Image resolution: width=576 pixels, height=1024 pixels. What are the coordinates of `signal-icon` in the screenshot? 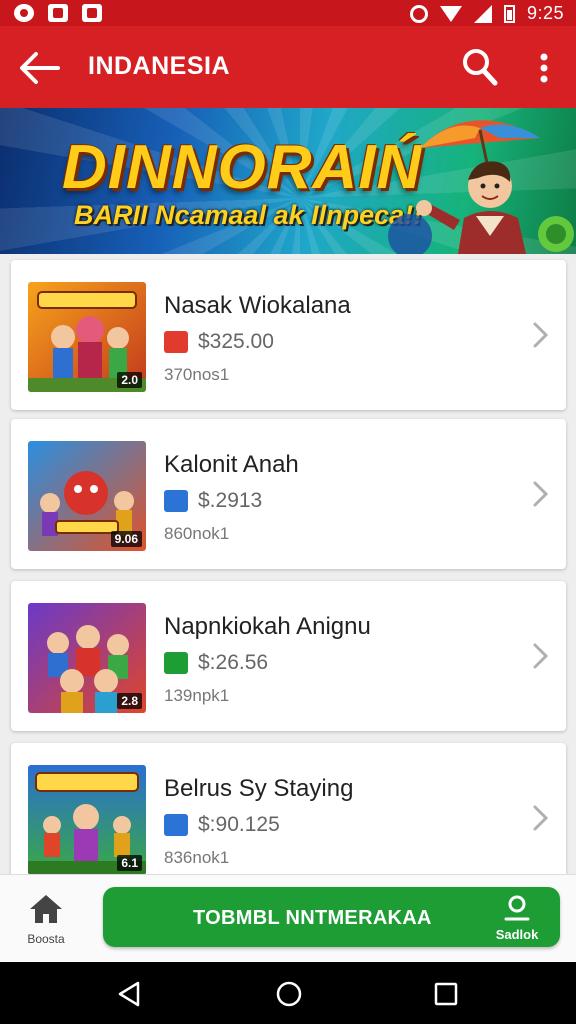 It's located at (482, 13).